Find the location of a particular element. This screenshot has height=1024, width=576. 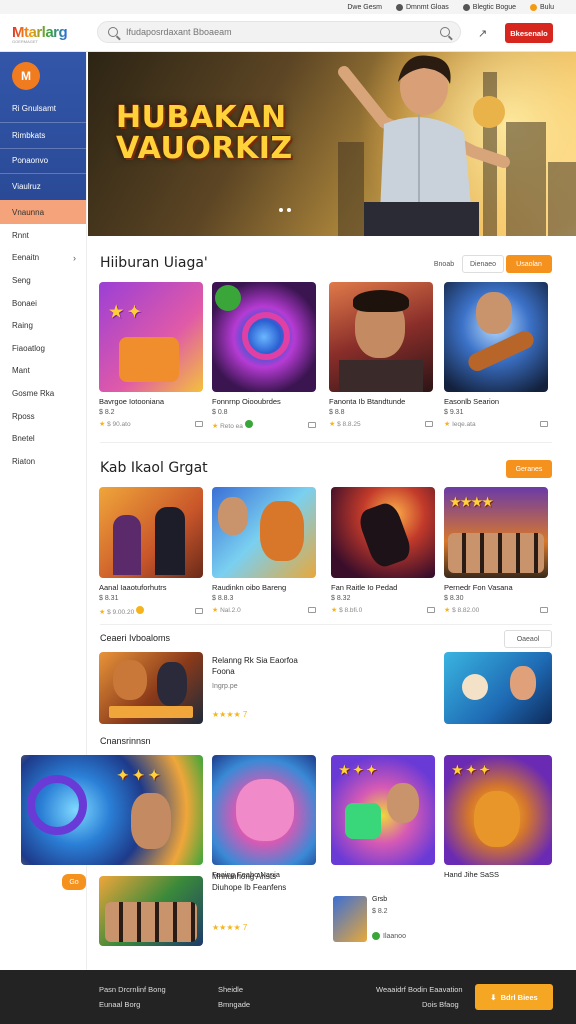

game-thumbnail-portrait is located at coordinates (381, 337).